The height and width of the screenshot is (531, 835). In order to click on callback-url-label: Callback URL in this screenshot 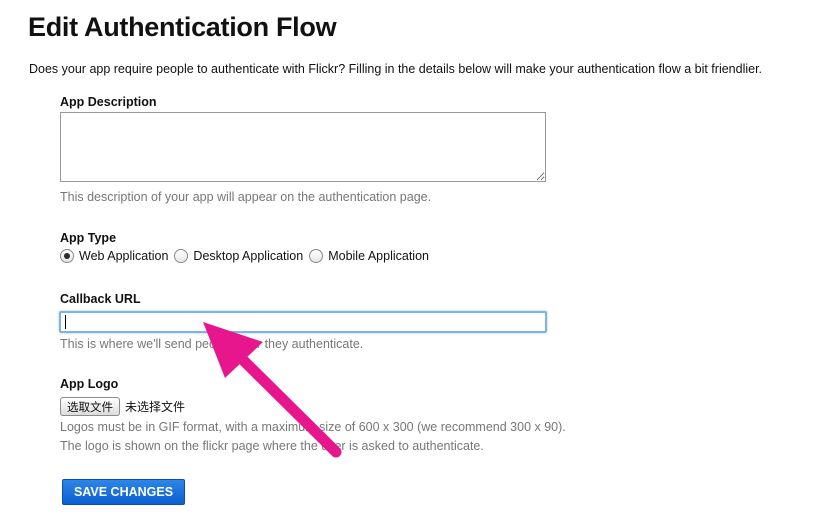, I will do `click(100, 299)`.